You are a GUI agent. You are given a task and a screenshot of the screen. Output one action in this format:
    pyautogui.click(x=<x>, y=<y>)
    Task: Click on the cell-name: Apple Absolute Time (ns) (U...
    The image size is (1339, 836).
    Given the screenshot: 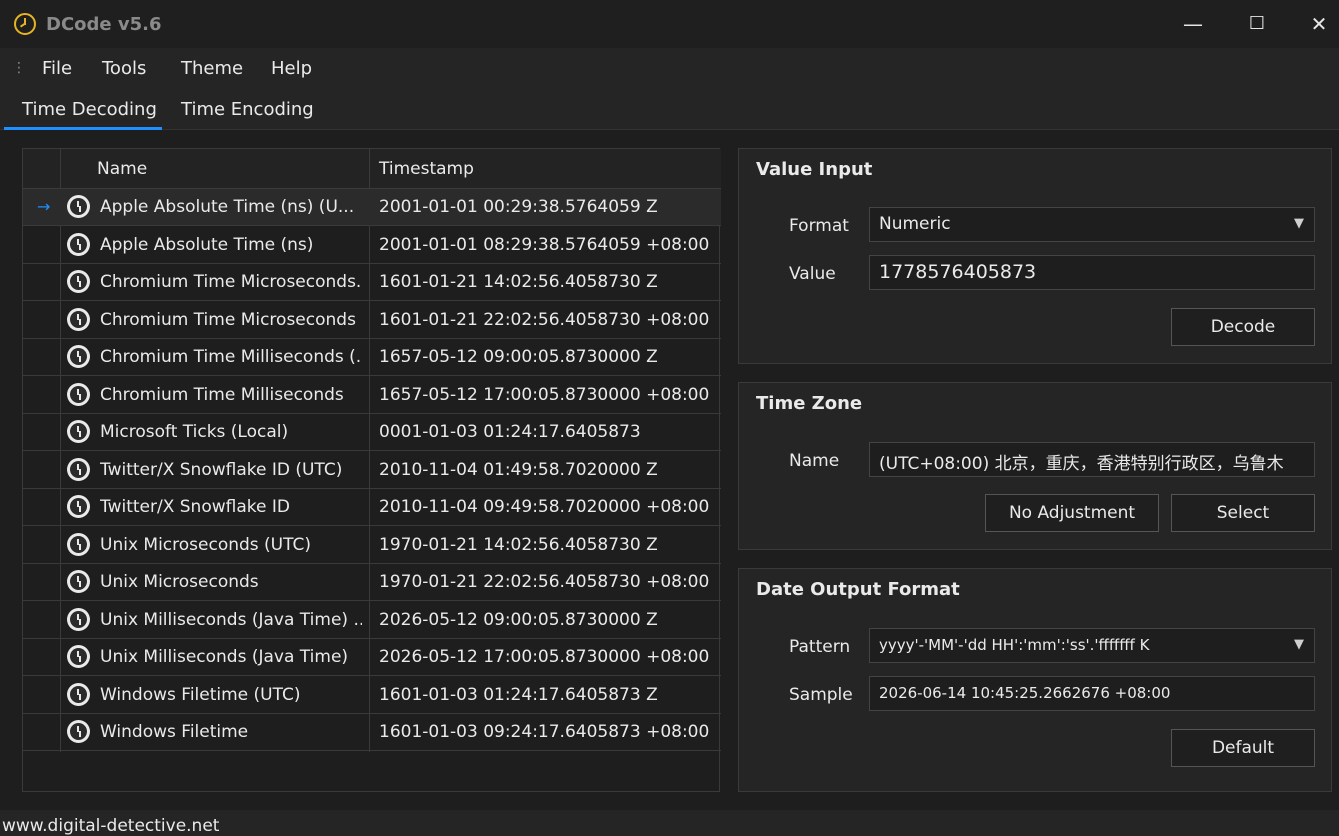 What is the action you would take?
    pyautogui.click(x=227, y=207)
    